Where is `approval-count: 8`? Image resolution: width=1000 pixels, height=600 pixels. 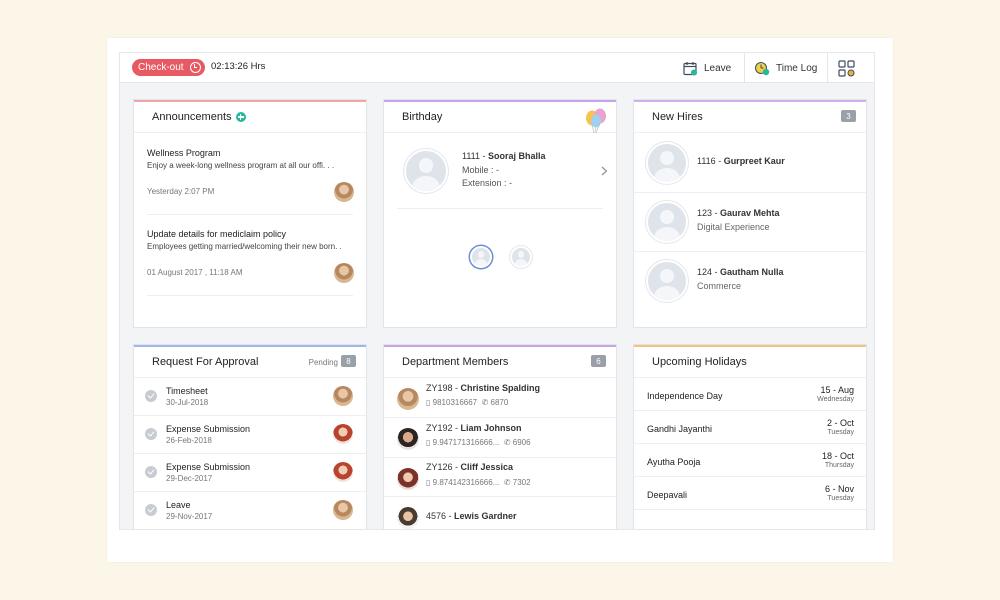 approval-count: 8 is located at coordinates (348, 361).